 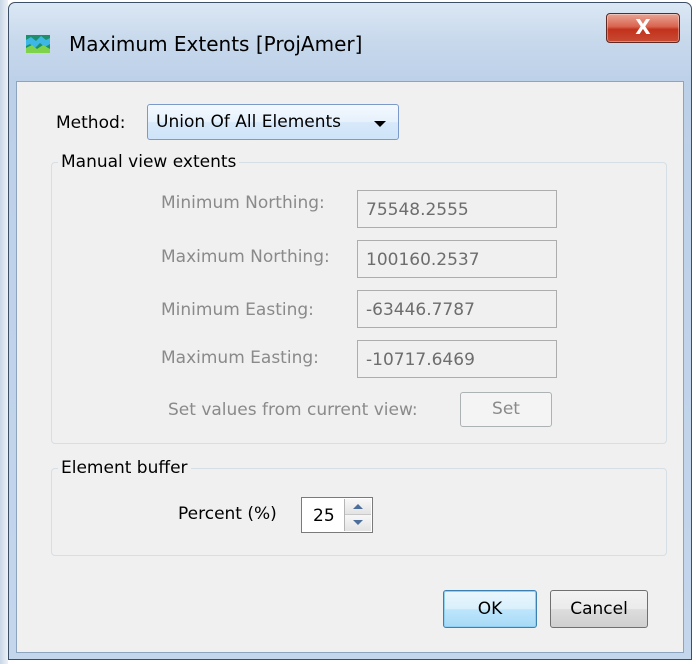 I want to click on minimum-northing-field: 75548.2555, so click(x=457, y=209).